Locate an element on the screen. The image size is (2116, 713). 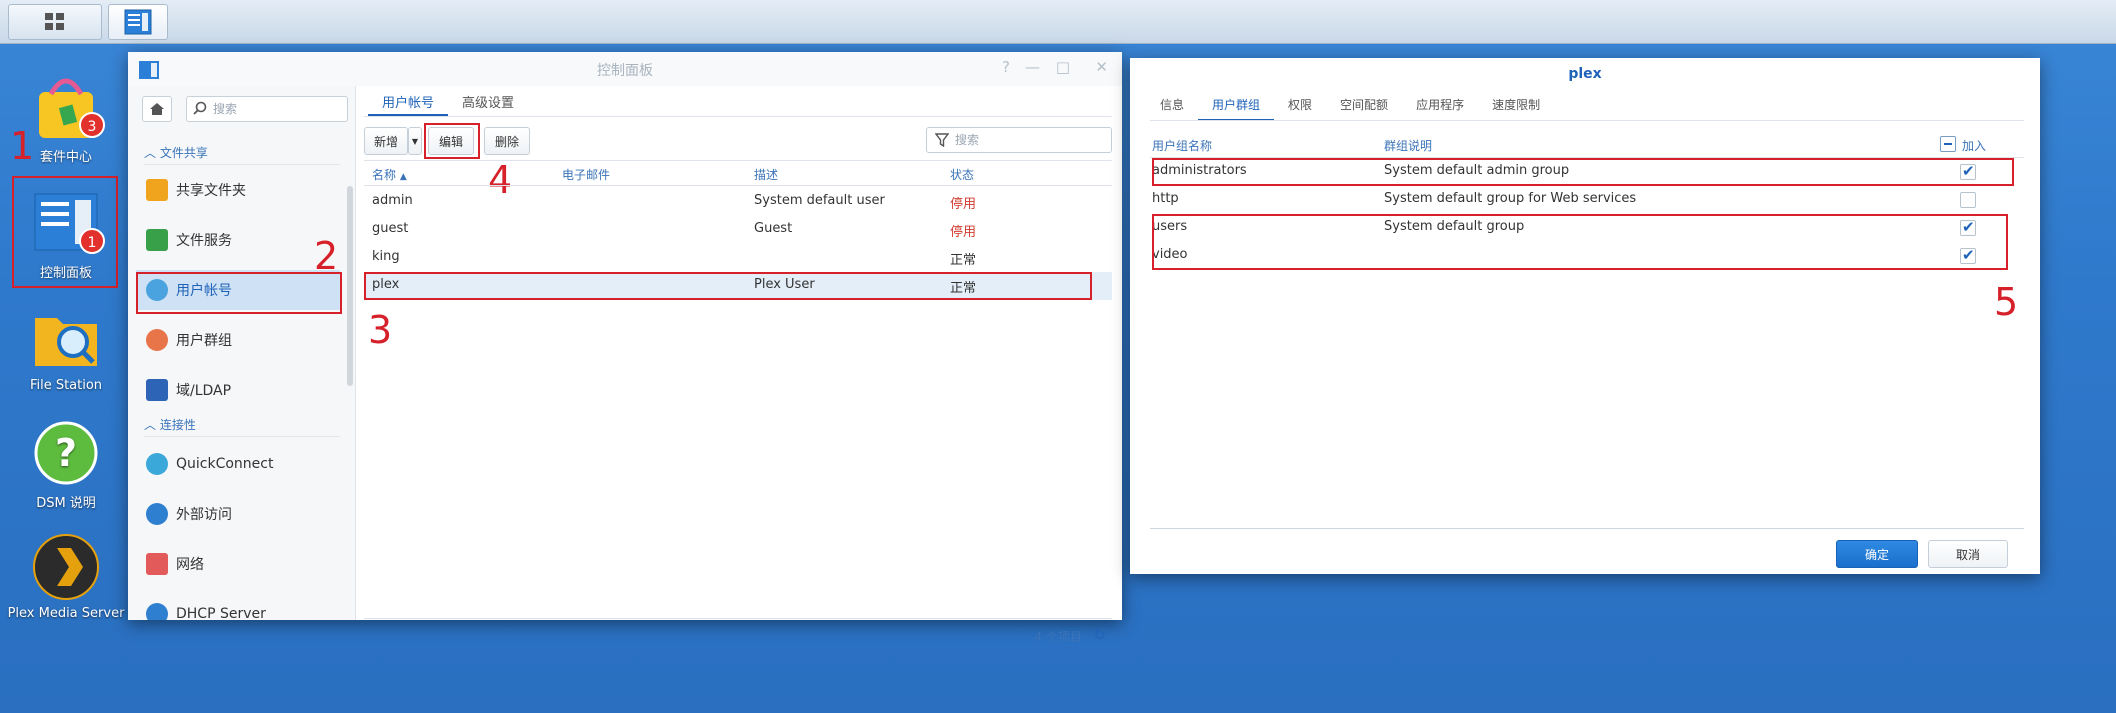
cell-name: king is located at coordinates (386, 256).